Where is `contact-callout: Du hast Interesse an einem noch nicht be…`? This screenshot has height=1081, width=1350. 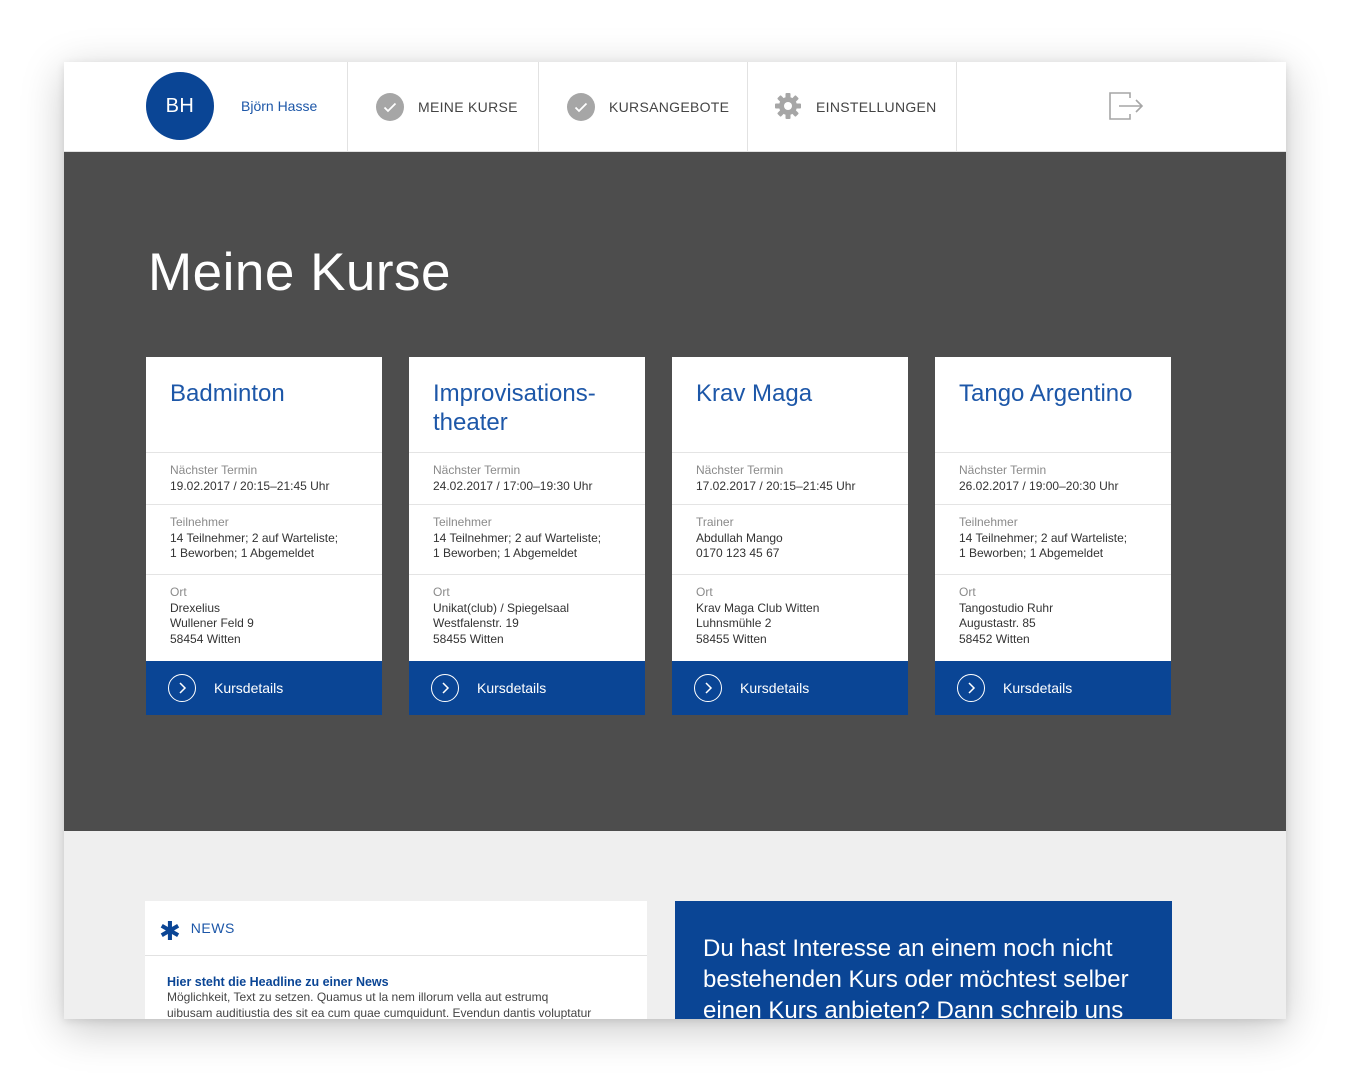 contact-callout: Du hast Interesse an einem noch nicht be… is located at coordinates (923, 960).